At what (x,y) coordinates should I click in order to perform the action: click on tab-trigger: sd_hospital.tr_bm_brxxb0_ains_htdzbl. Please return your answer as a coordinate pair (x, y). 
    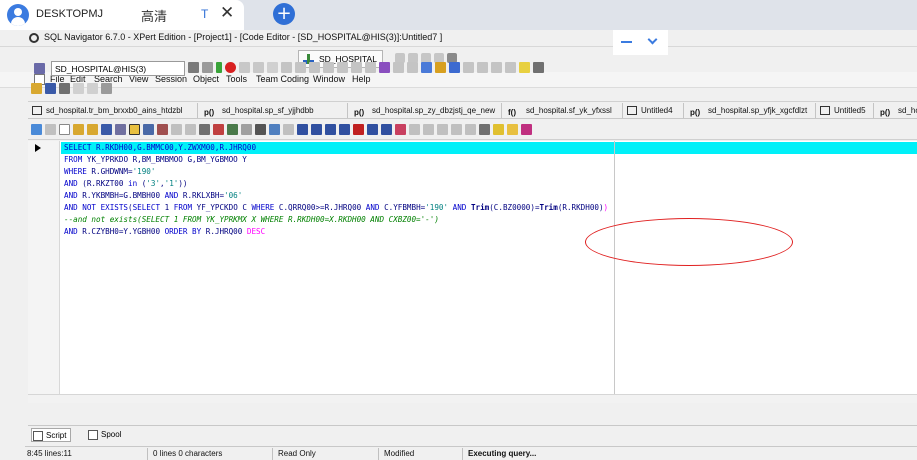
    Looking at the image, I should click on (114, 110).